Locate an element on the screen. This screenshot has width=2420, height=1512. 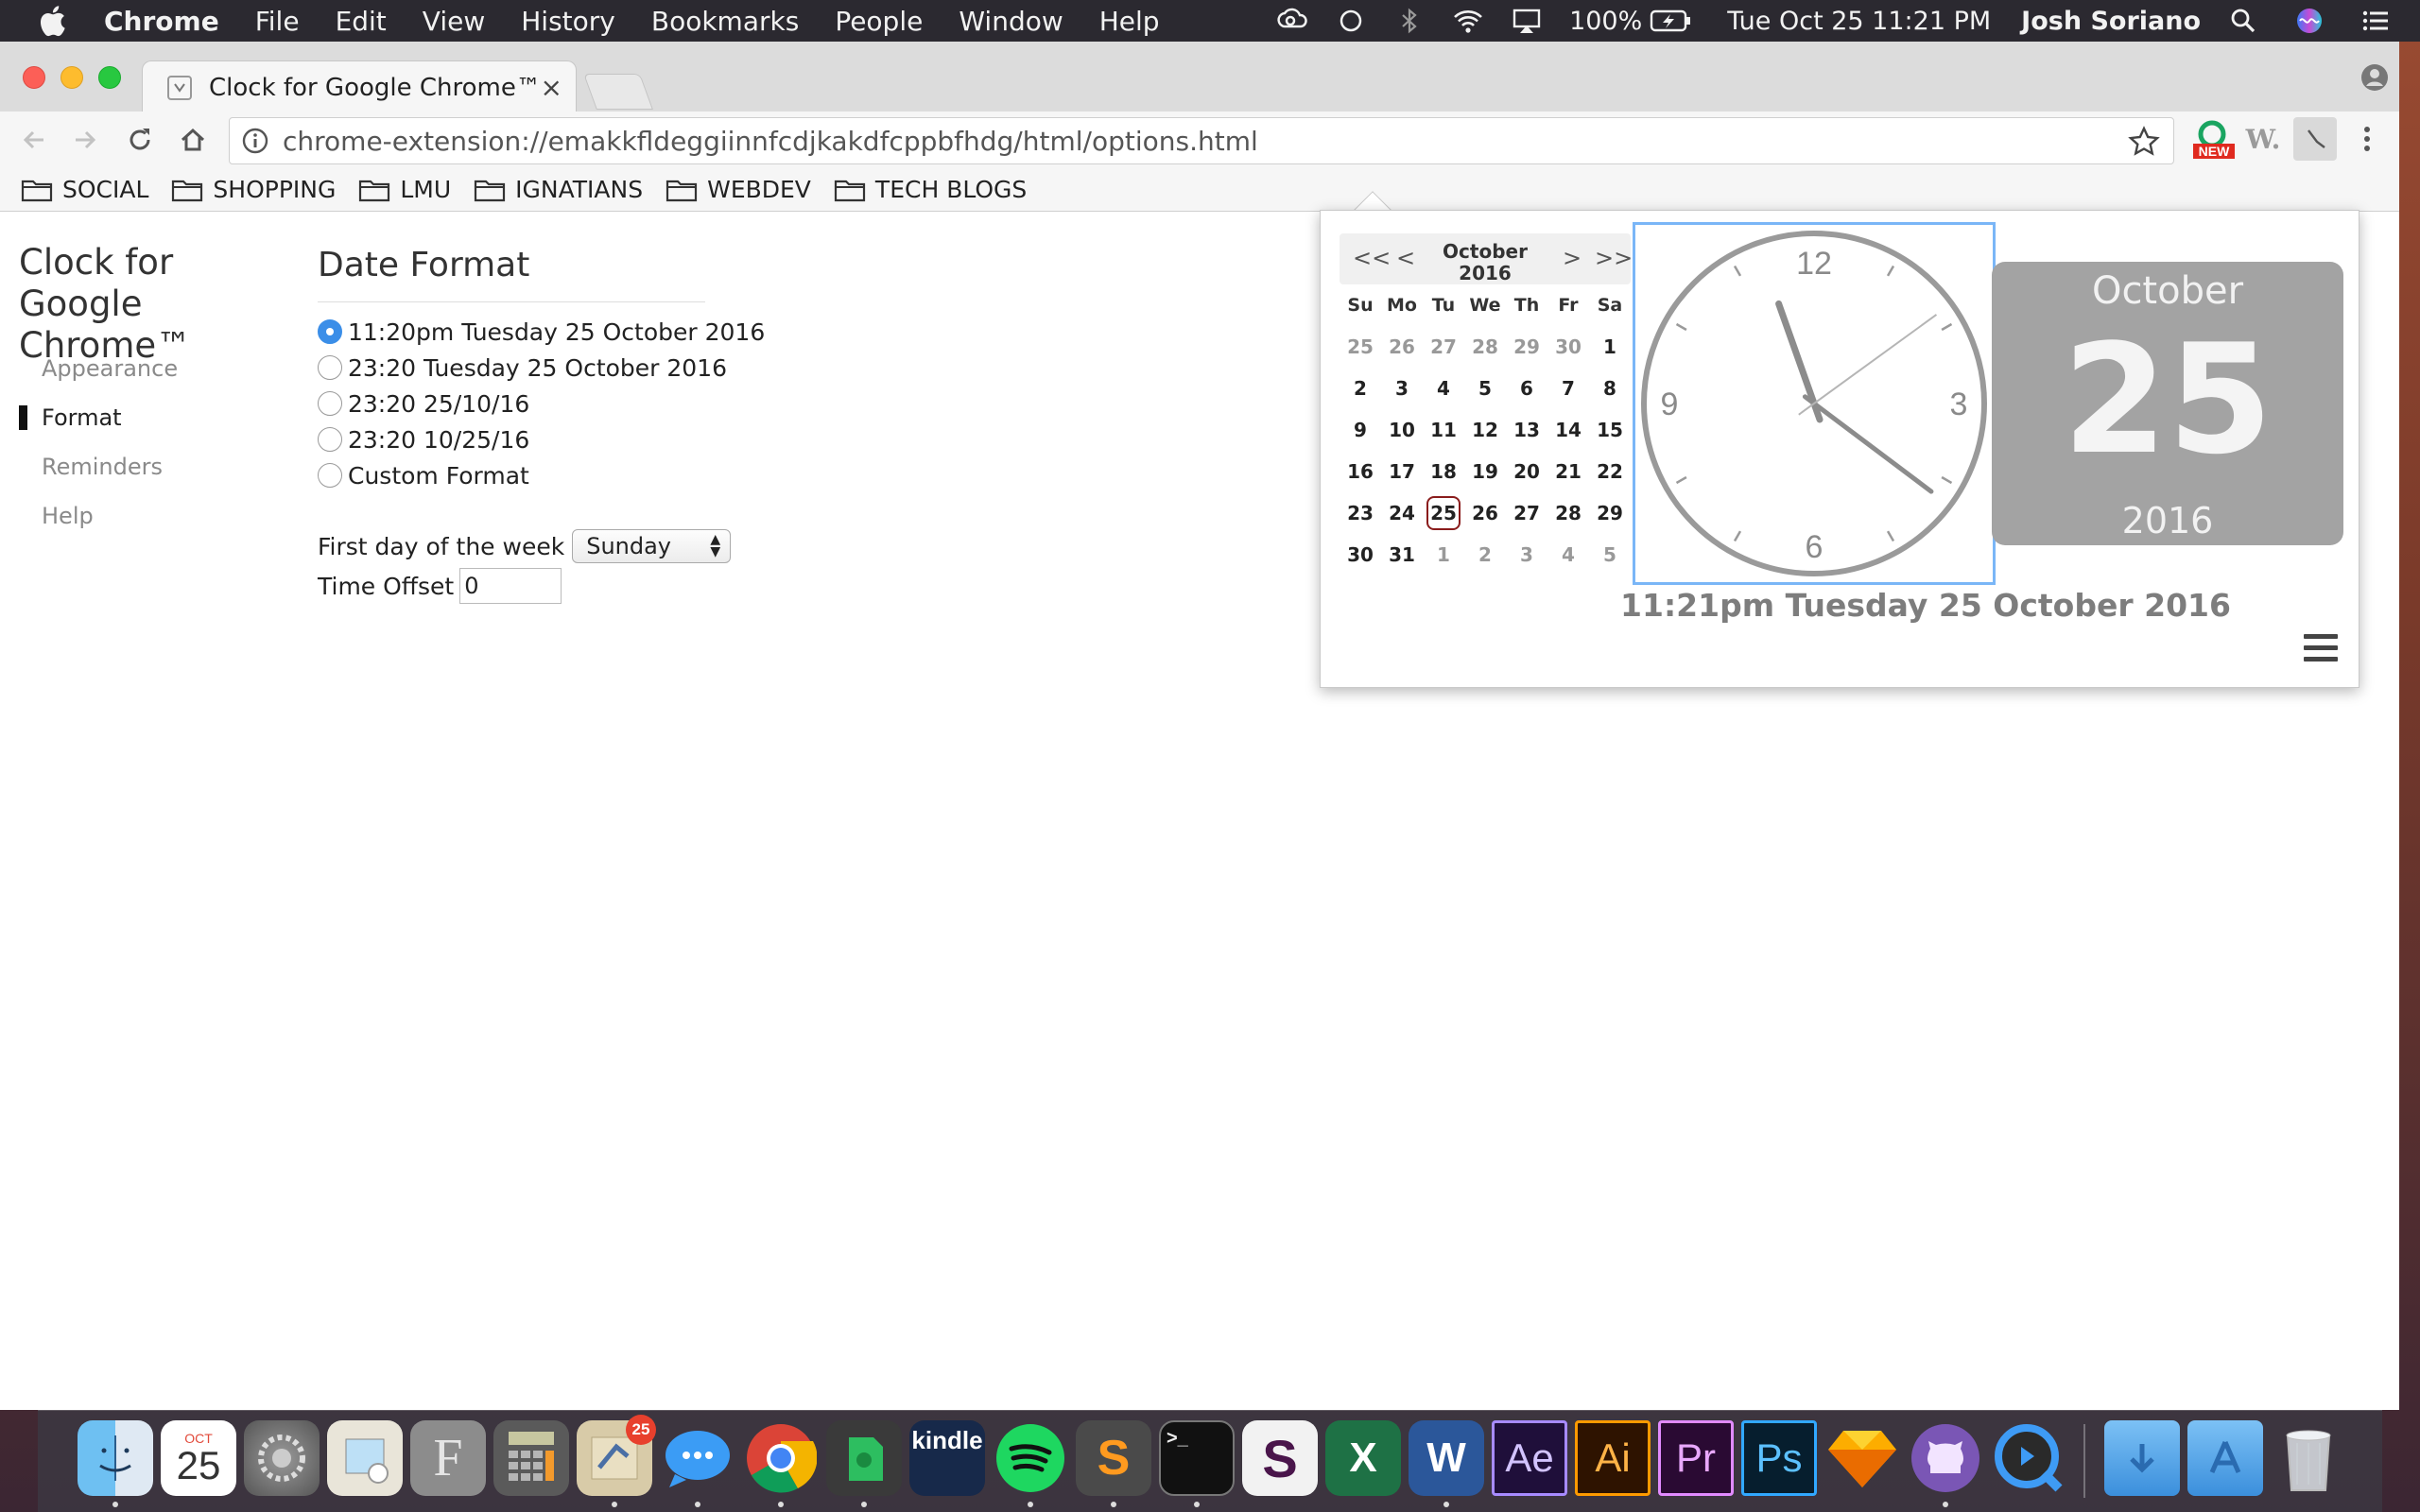
dock-fontbook-icon: F is located at coordinates (448, 1458).